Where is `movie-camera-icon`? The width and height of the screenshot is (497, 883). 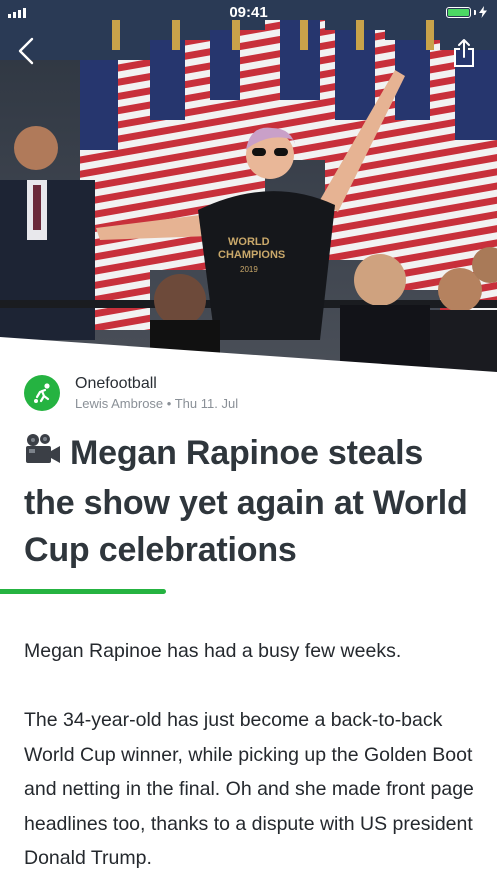
movie-camera-icon is located at coordinates (43, 456).